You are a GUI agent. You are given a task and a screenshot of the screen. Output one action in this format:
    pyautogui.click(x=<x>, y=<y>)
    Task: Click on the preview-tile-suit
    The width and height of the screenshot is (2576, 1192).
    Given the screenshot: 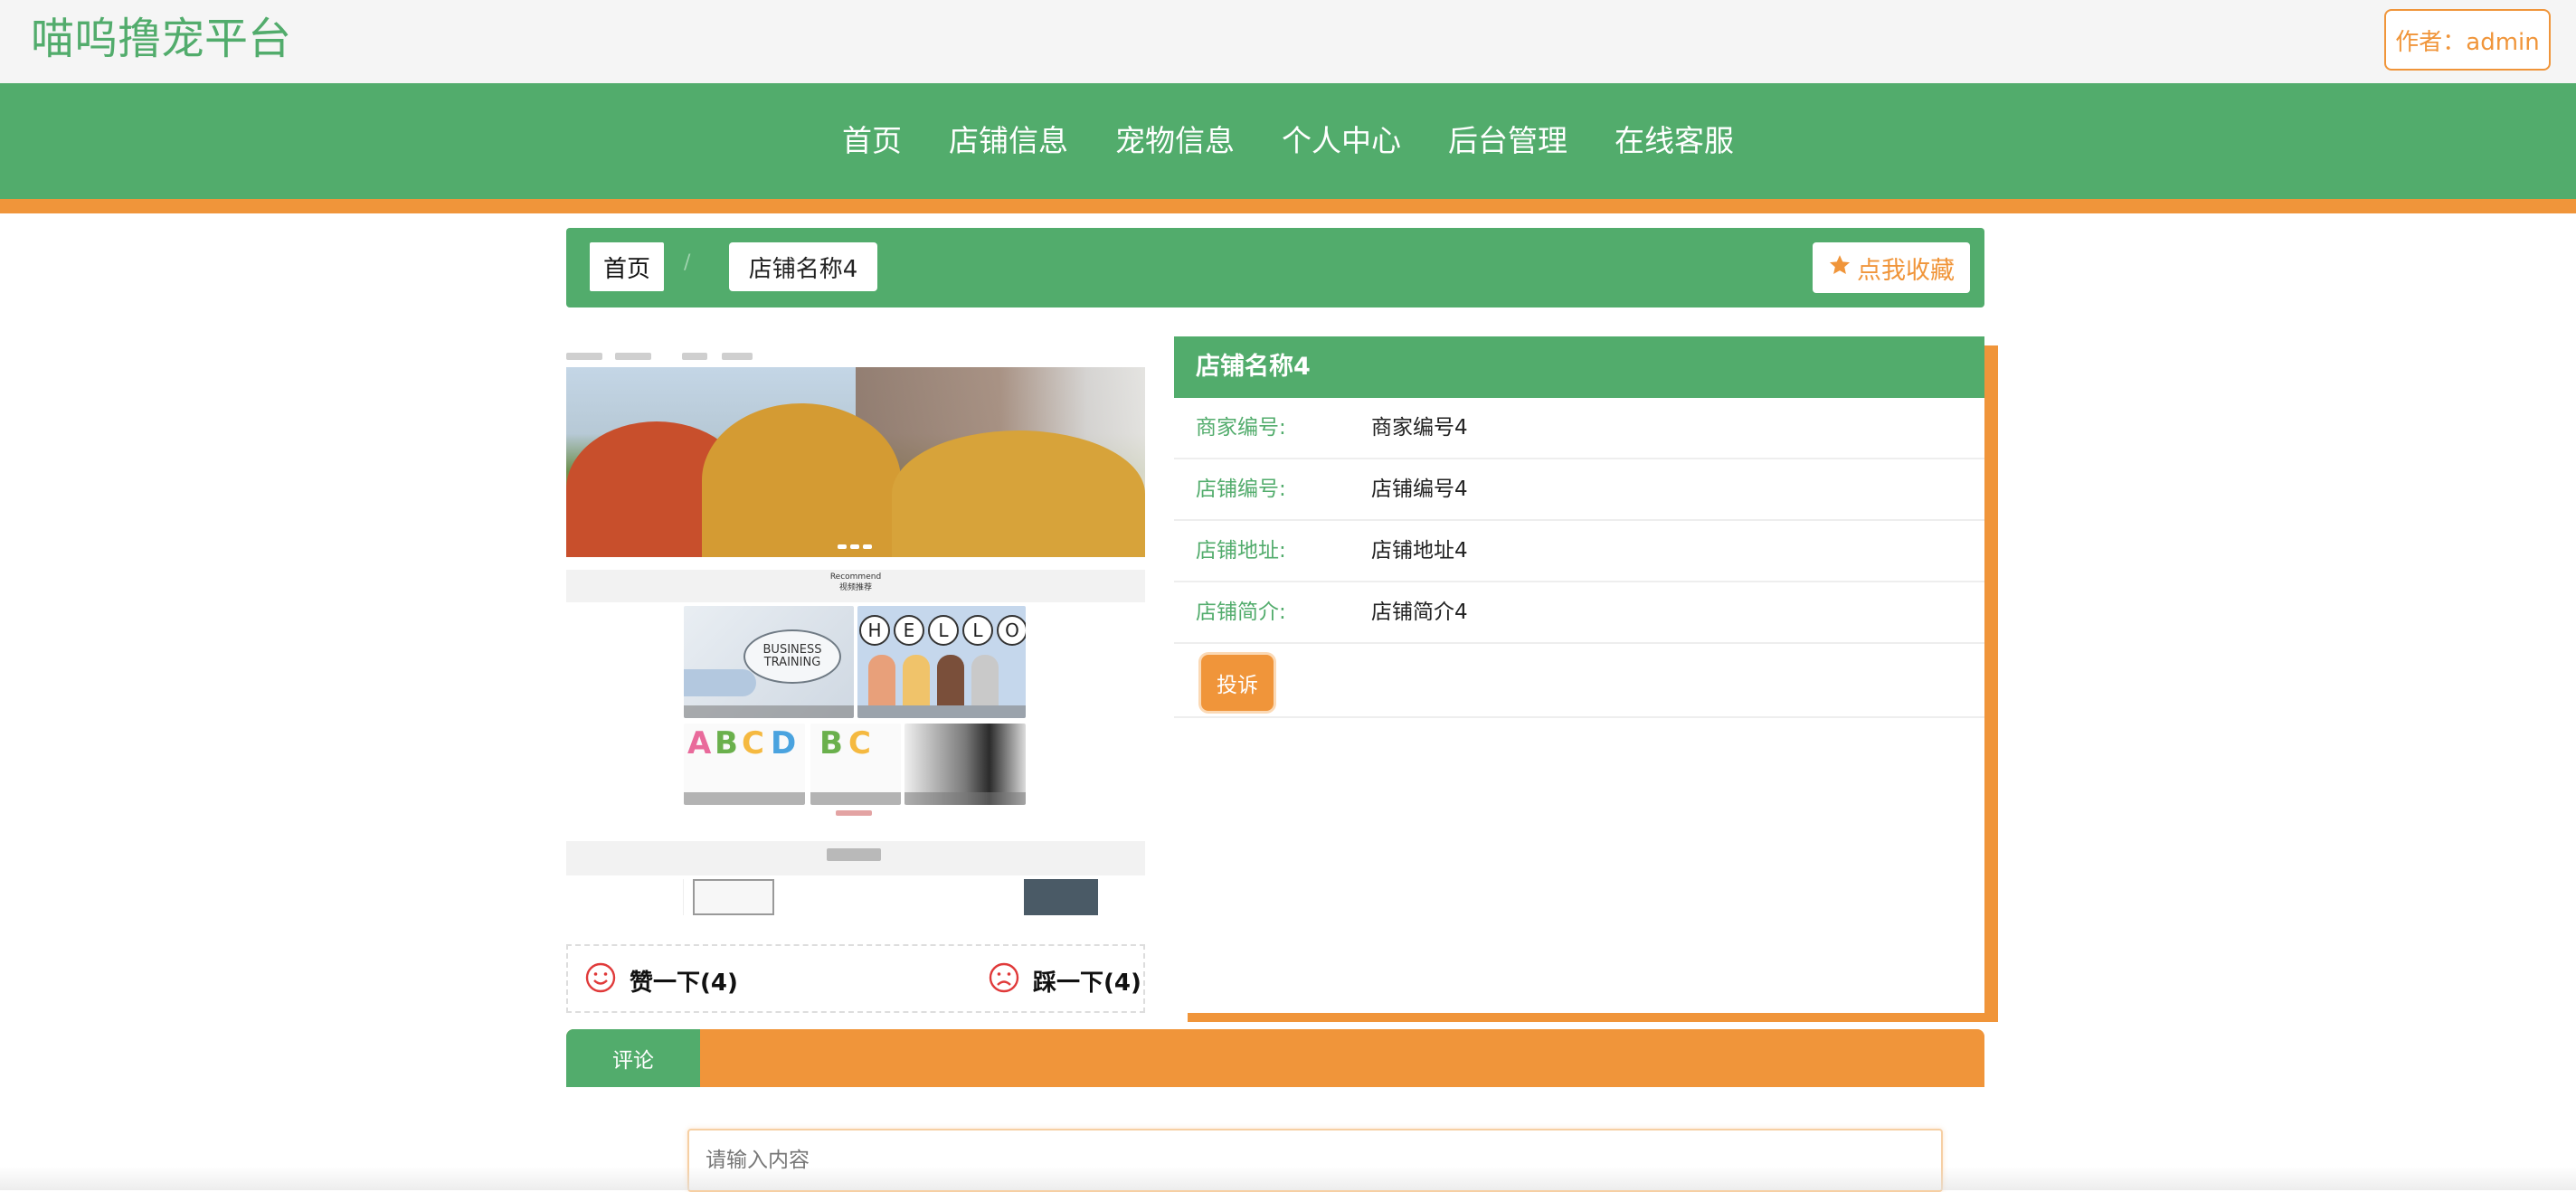 What is the action you would take?
    pyautogui.click(x=965, y=764)
    